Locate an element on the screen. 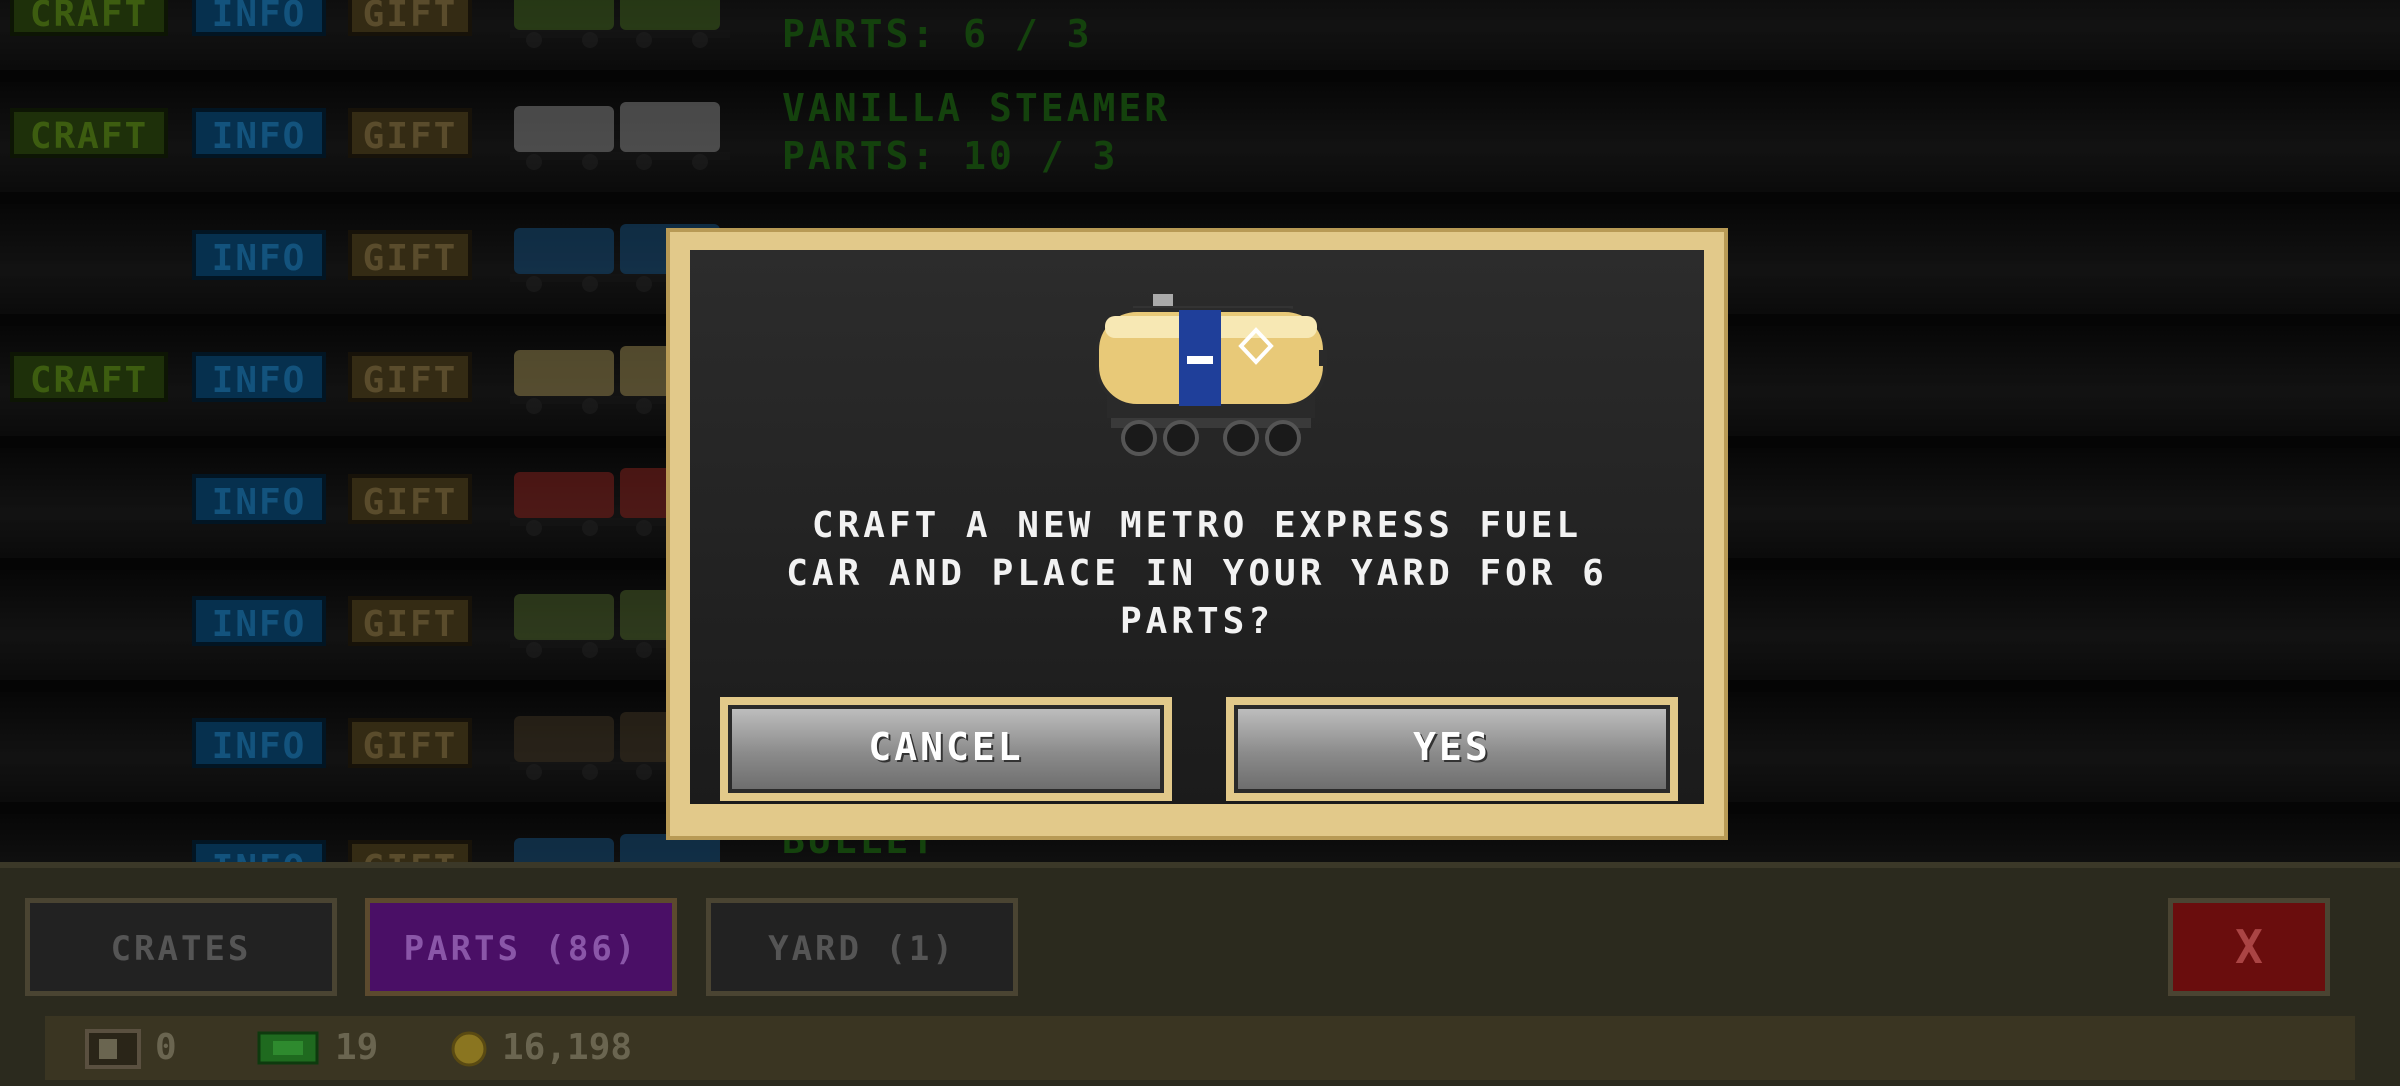 The image size is (2400, 1086). cancel-button: CANCEL is located at coordinates (946, 749).